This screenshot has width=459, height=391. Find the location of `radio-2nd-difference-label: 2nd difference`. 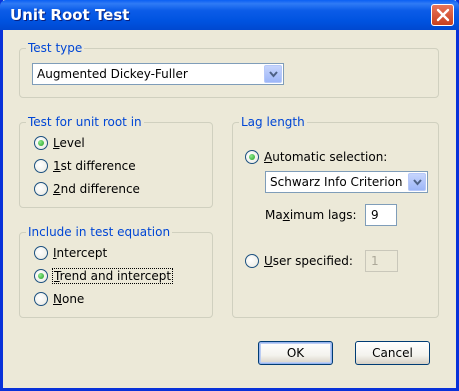

radio-2nd-difference-label: 2nd difference is located at coordinates (96, 189).